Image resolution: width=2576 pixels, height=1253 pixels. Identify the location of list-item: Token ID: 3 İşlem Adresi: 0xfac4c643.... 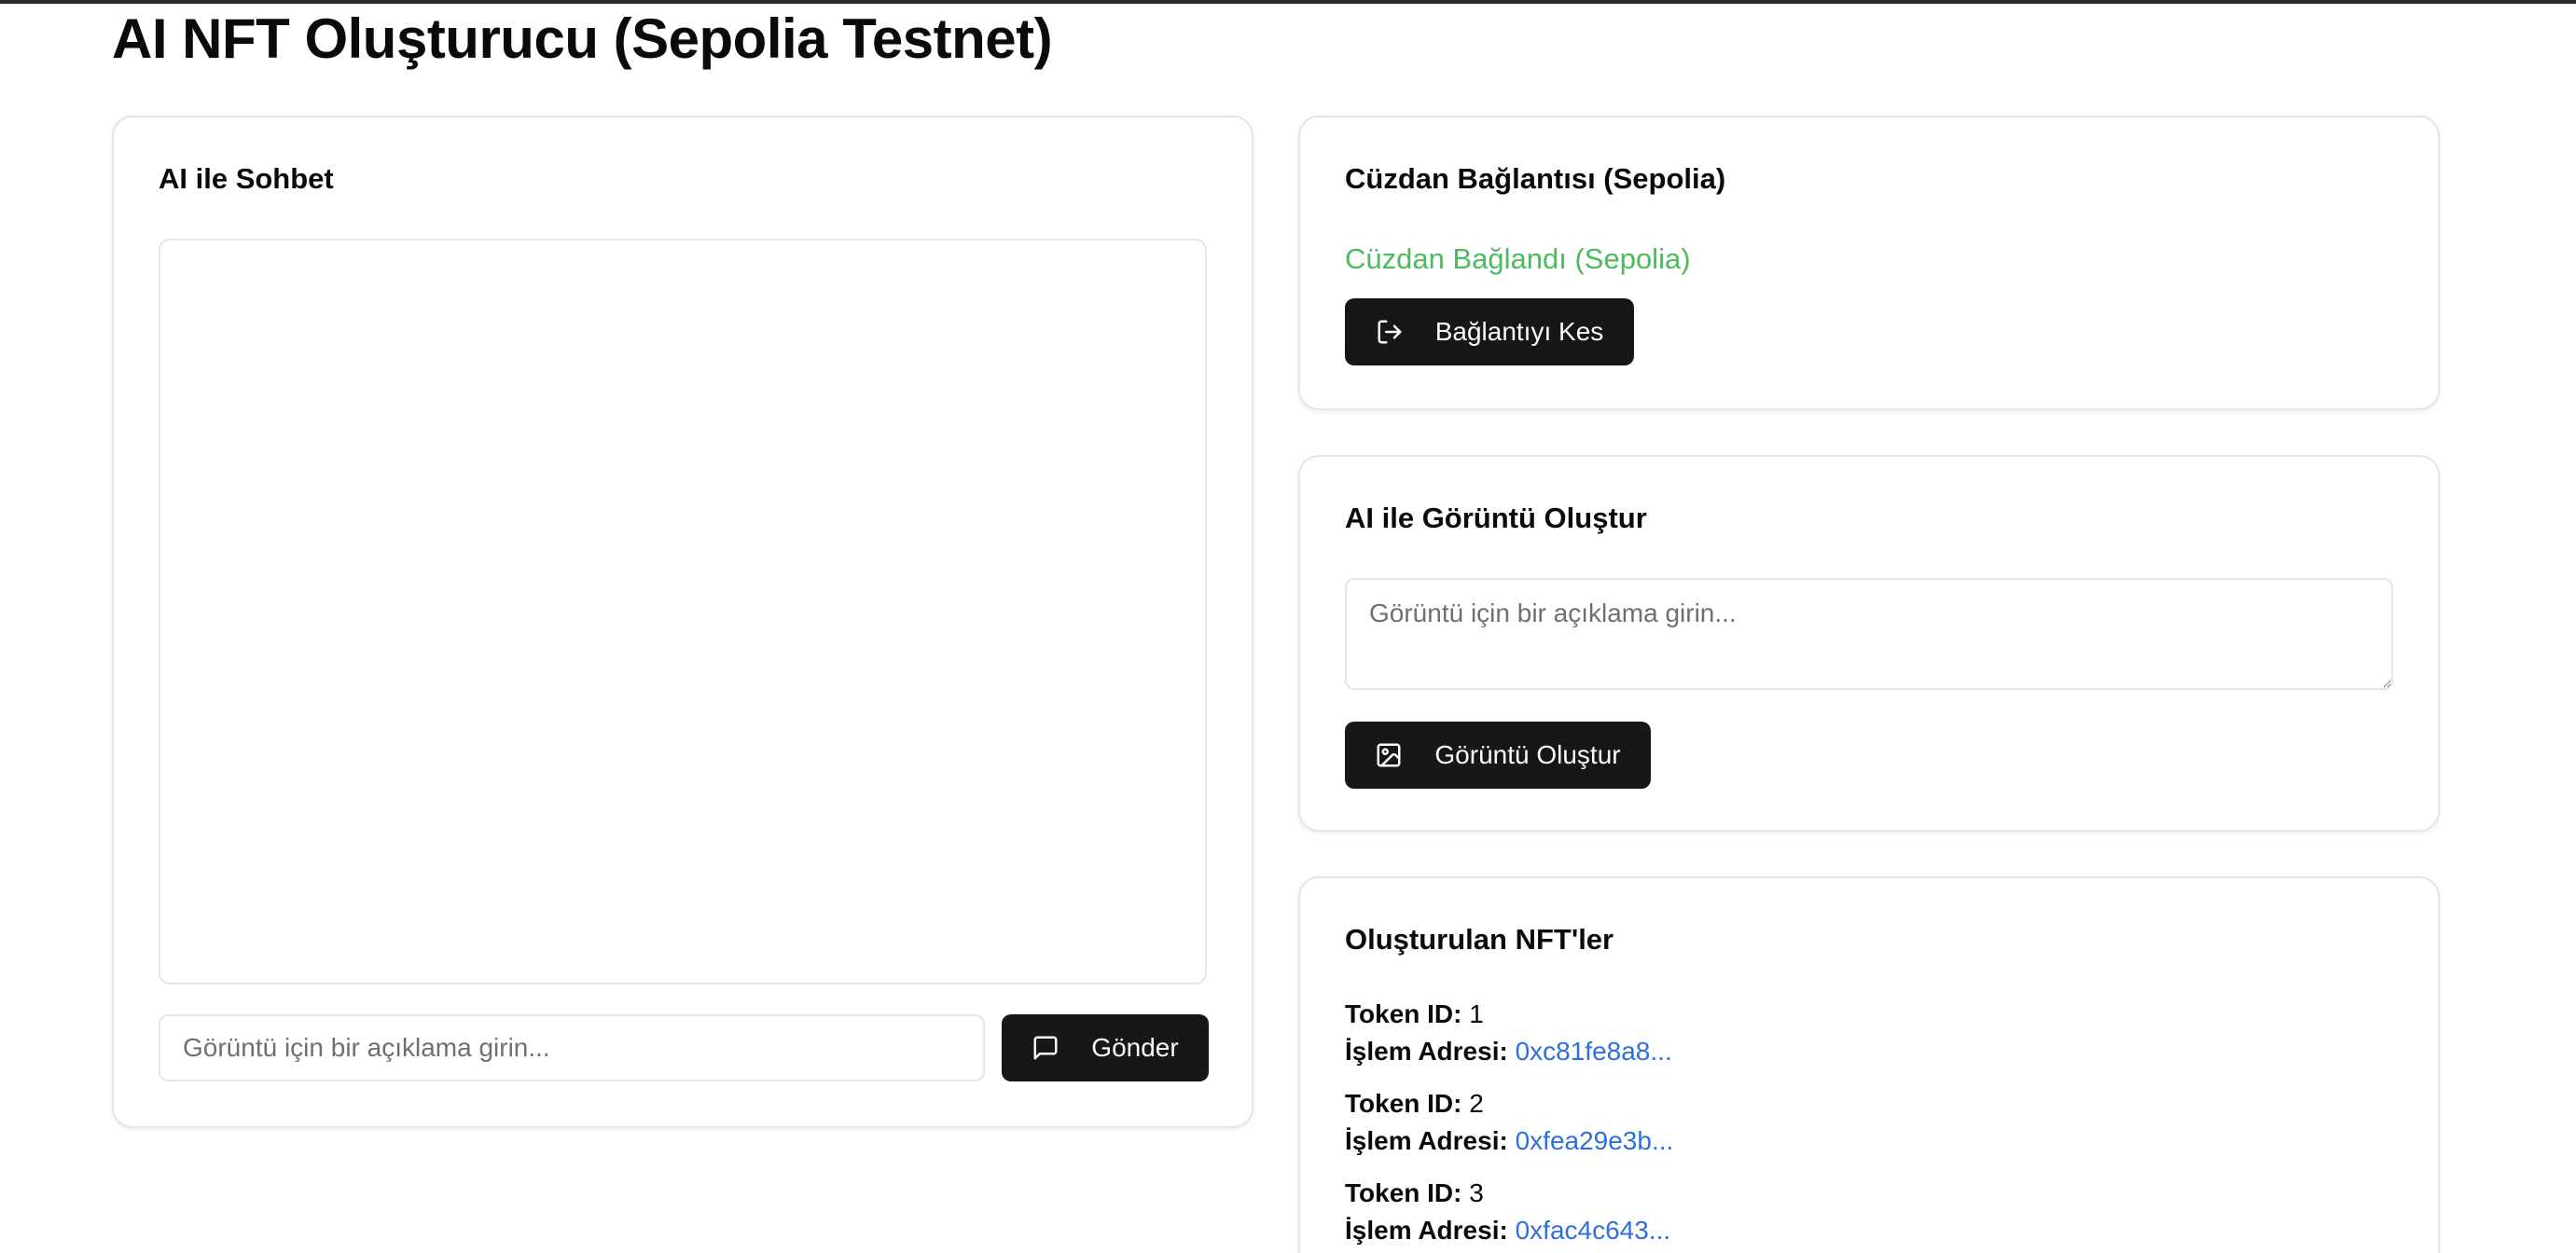
(1509, 1212).